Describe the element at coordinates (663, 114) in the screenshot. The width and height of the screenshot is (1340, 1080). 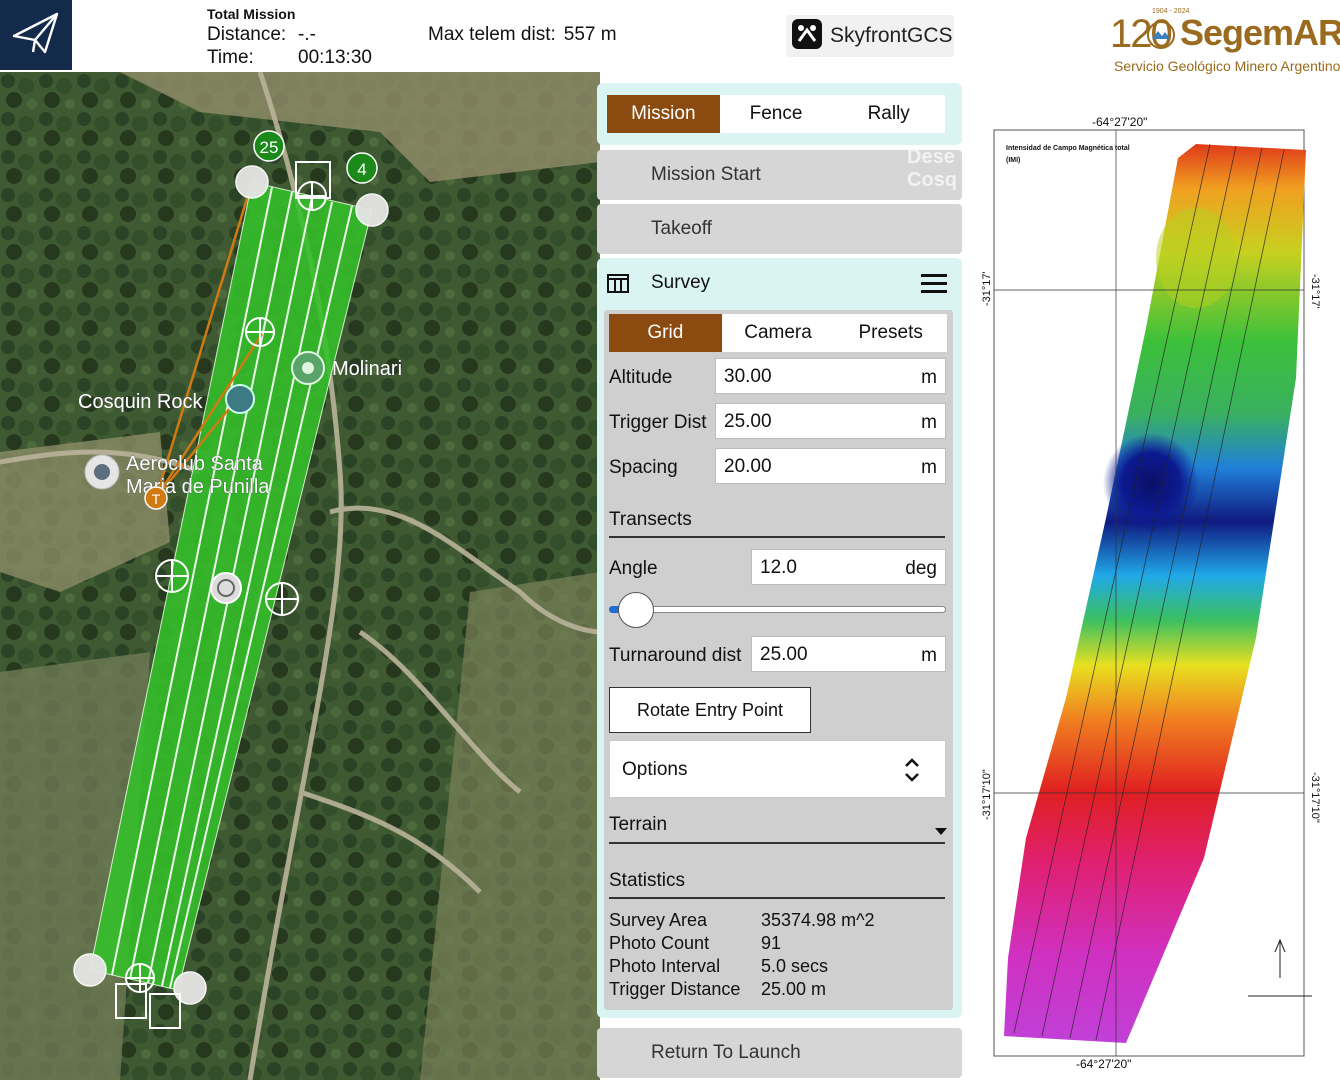
I see `tab-mission: Mission` at that location.